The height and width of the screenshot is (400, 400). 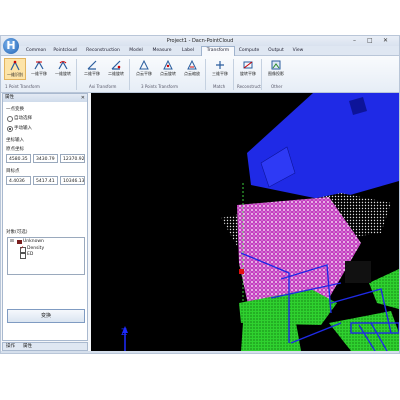 I want to click on app-logo-icon: H, so click(x=11, y=46).